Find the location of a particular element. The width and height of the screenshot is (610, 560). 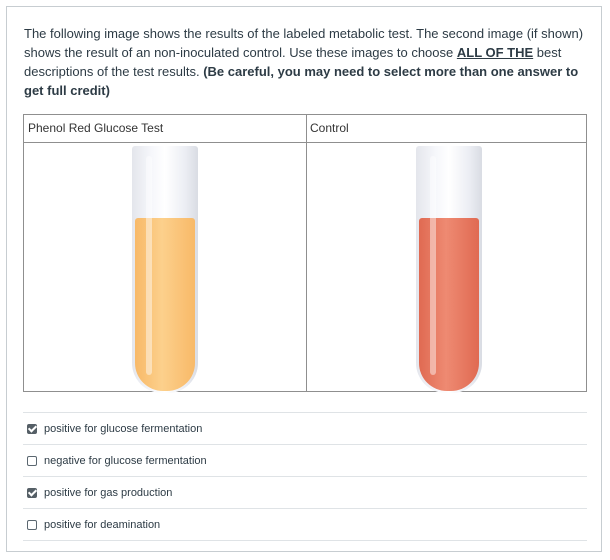

answer-label: positive for gas production is located at coordinates (108, 492).